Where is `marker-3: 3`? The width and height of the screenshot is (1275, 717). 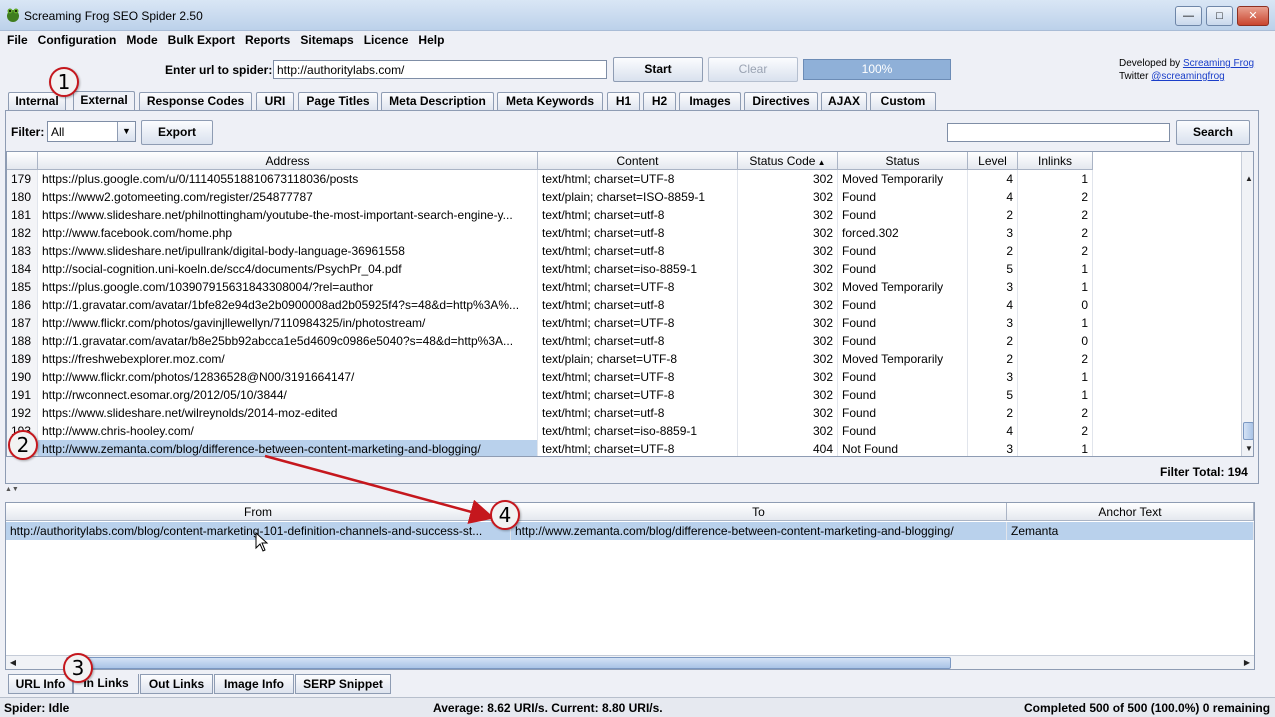 marker-3: 3 is located at coordinates (78, 668).